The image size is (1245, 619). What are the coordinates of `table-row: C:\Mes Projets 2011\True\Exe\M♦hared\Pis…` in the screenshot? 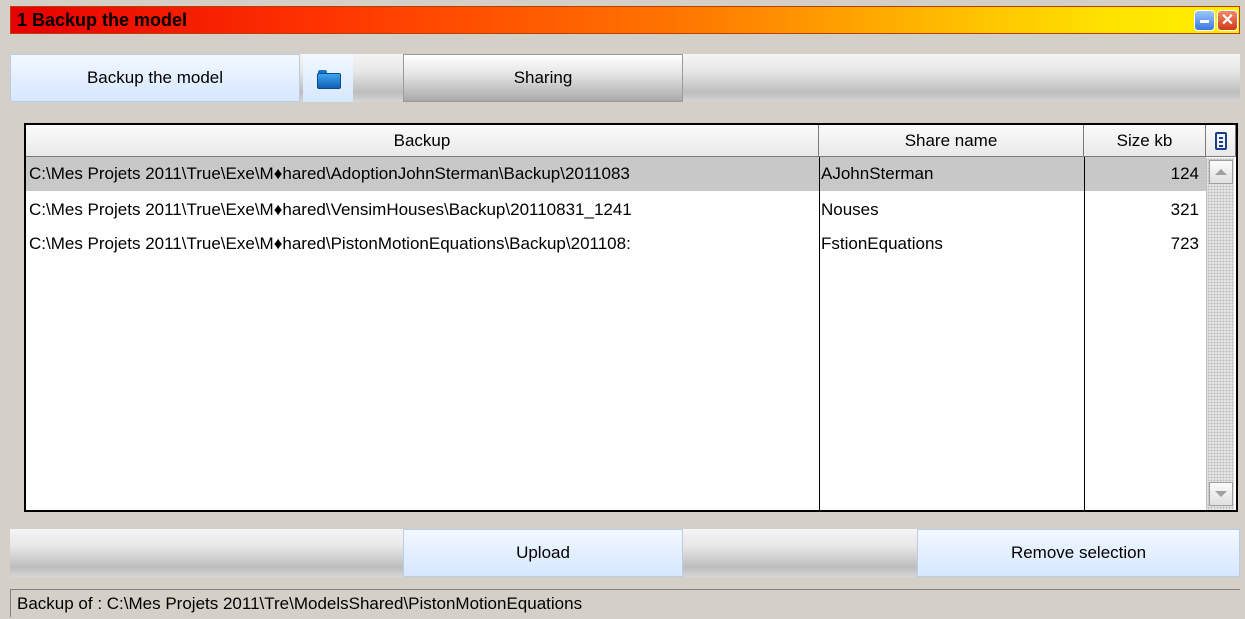 It's located at (616, 244).